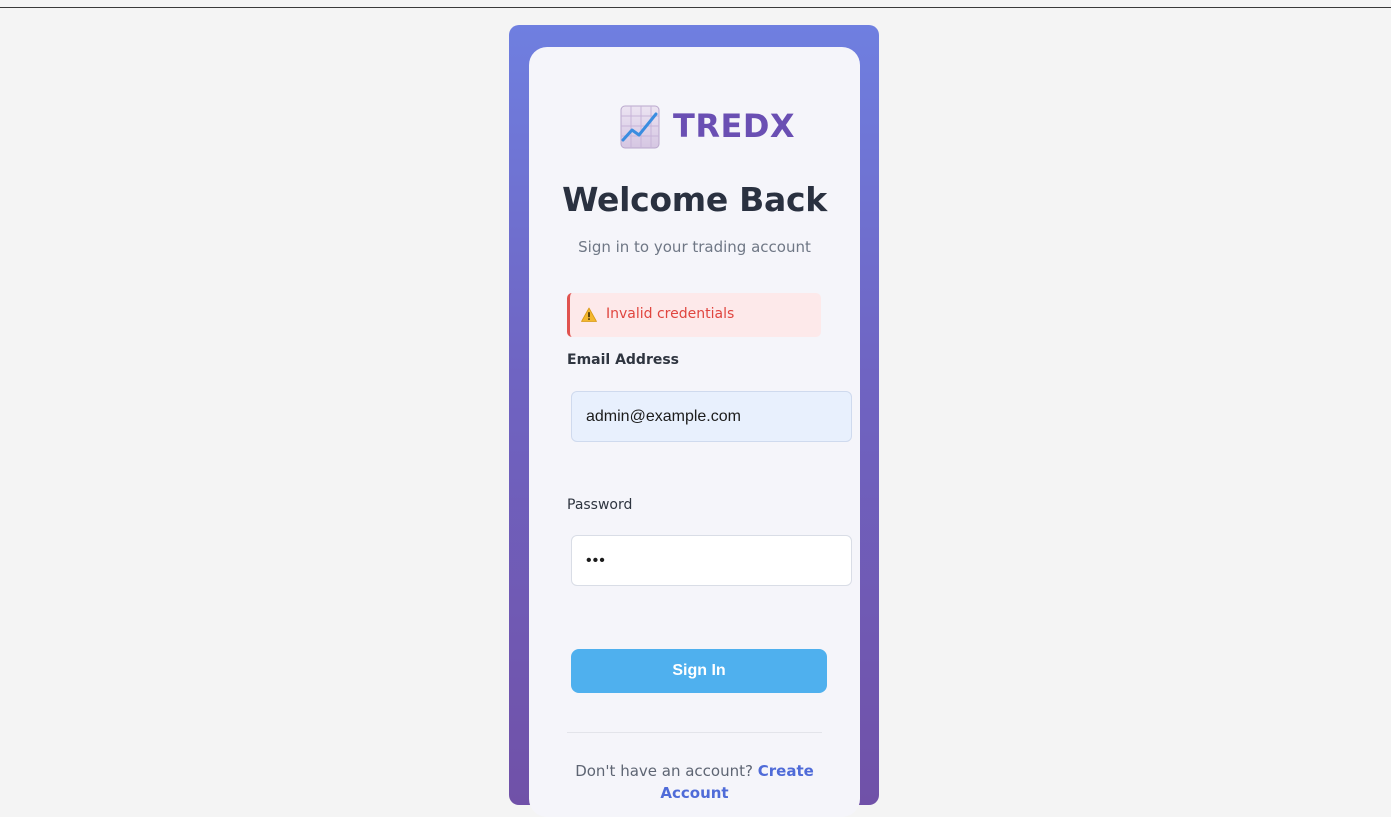 The image size is (1391, 817). What do you see at coordinates (670, 314) in the screenshot?
I see `error-message: Invalid credentials` at bounding box center [670, 314].